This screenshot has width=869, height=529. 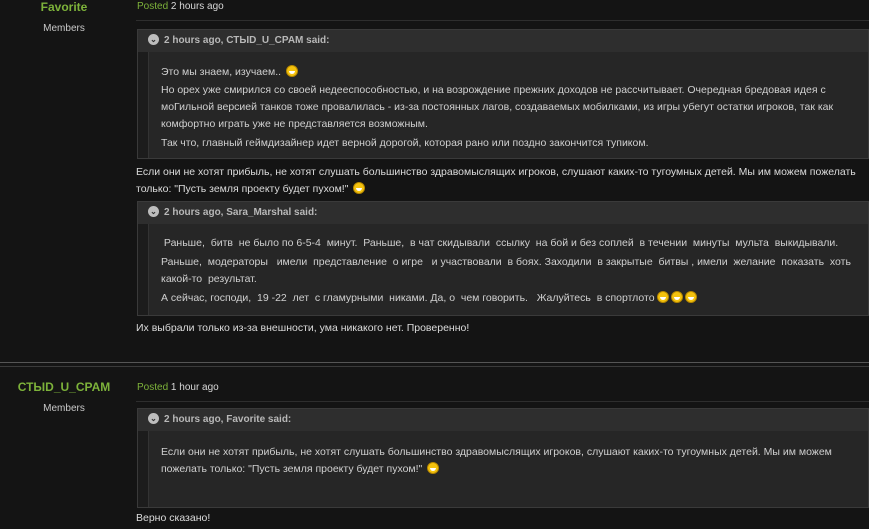 What do you see at coordinates (503, 420) in the screenshot?
I see `quote-header: ⌄ 2 hours ago, Favorite said:` at bounding box center [503, 420].